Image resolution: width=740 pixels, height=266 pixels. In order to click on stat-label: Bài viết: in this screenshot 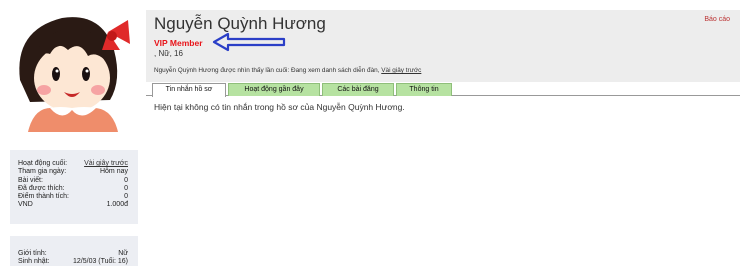, I will do `click(30, 180)`.